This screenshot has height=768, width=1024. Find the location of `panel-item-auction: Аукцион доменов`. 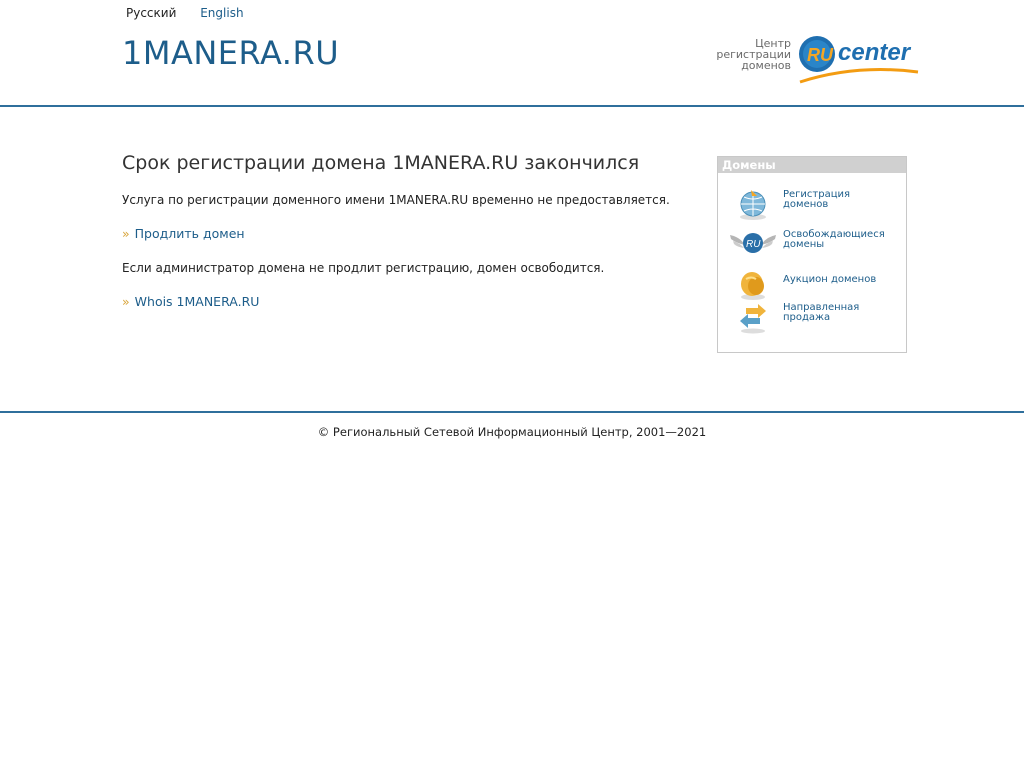

panel-item-auction: Аукцион доменов is located at coordinates (815, 284).